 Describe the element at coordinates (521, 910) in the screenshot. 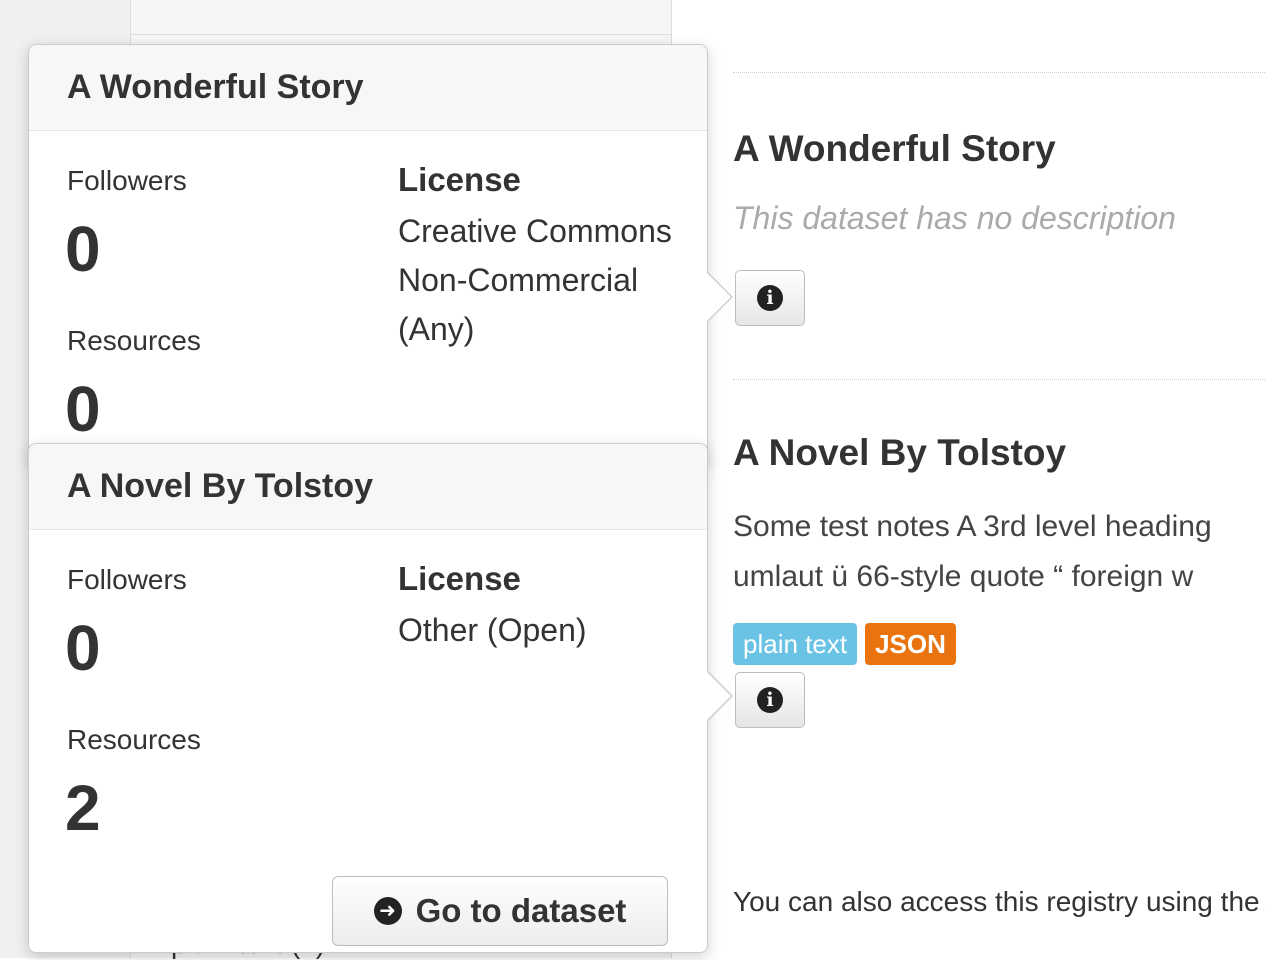

I see `go-to-dataset-label: Go to dataset` at that location.